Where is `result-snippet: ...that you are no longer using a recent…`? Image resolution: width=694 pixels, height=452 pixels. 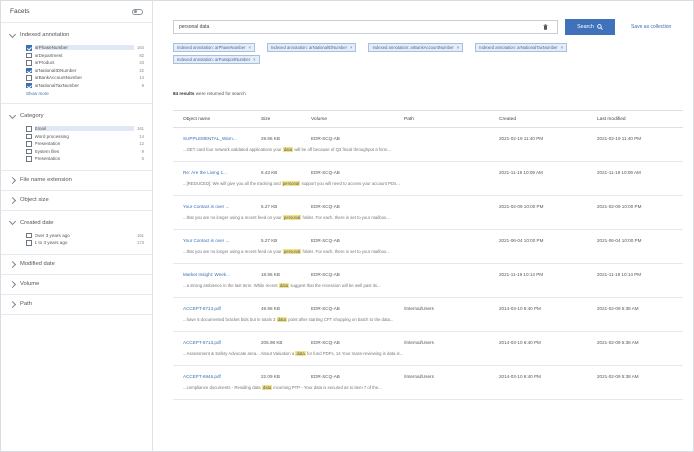
result-snippet: ...that you are no longer using a recent… is located at coordinates (348, 251).